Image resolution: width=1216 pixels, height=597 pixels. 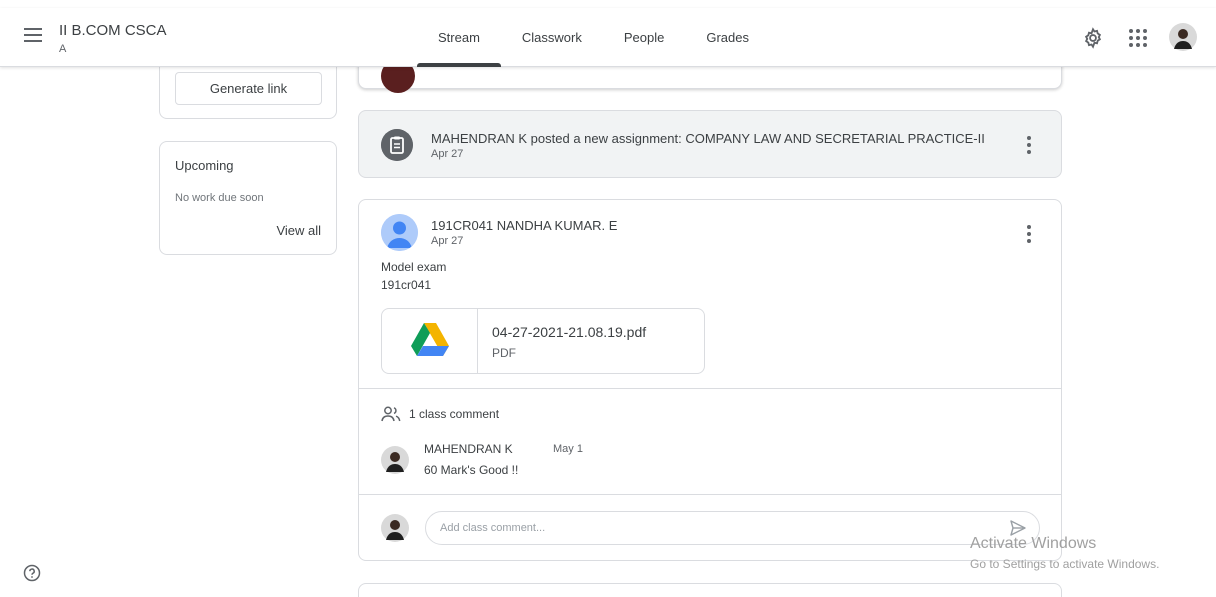 What do you see at coordinates (1093, 38) in the screenshot?
I see `gear-icon` at bounding box center [1093, 38].